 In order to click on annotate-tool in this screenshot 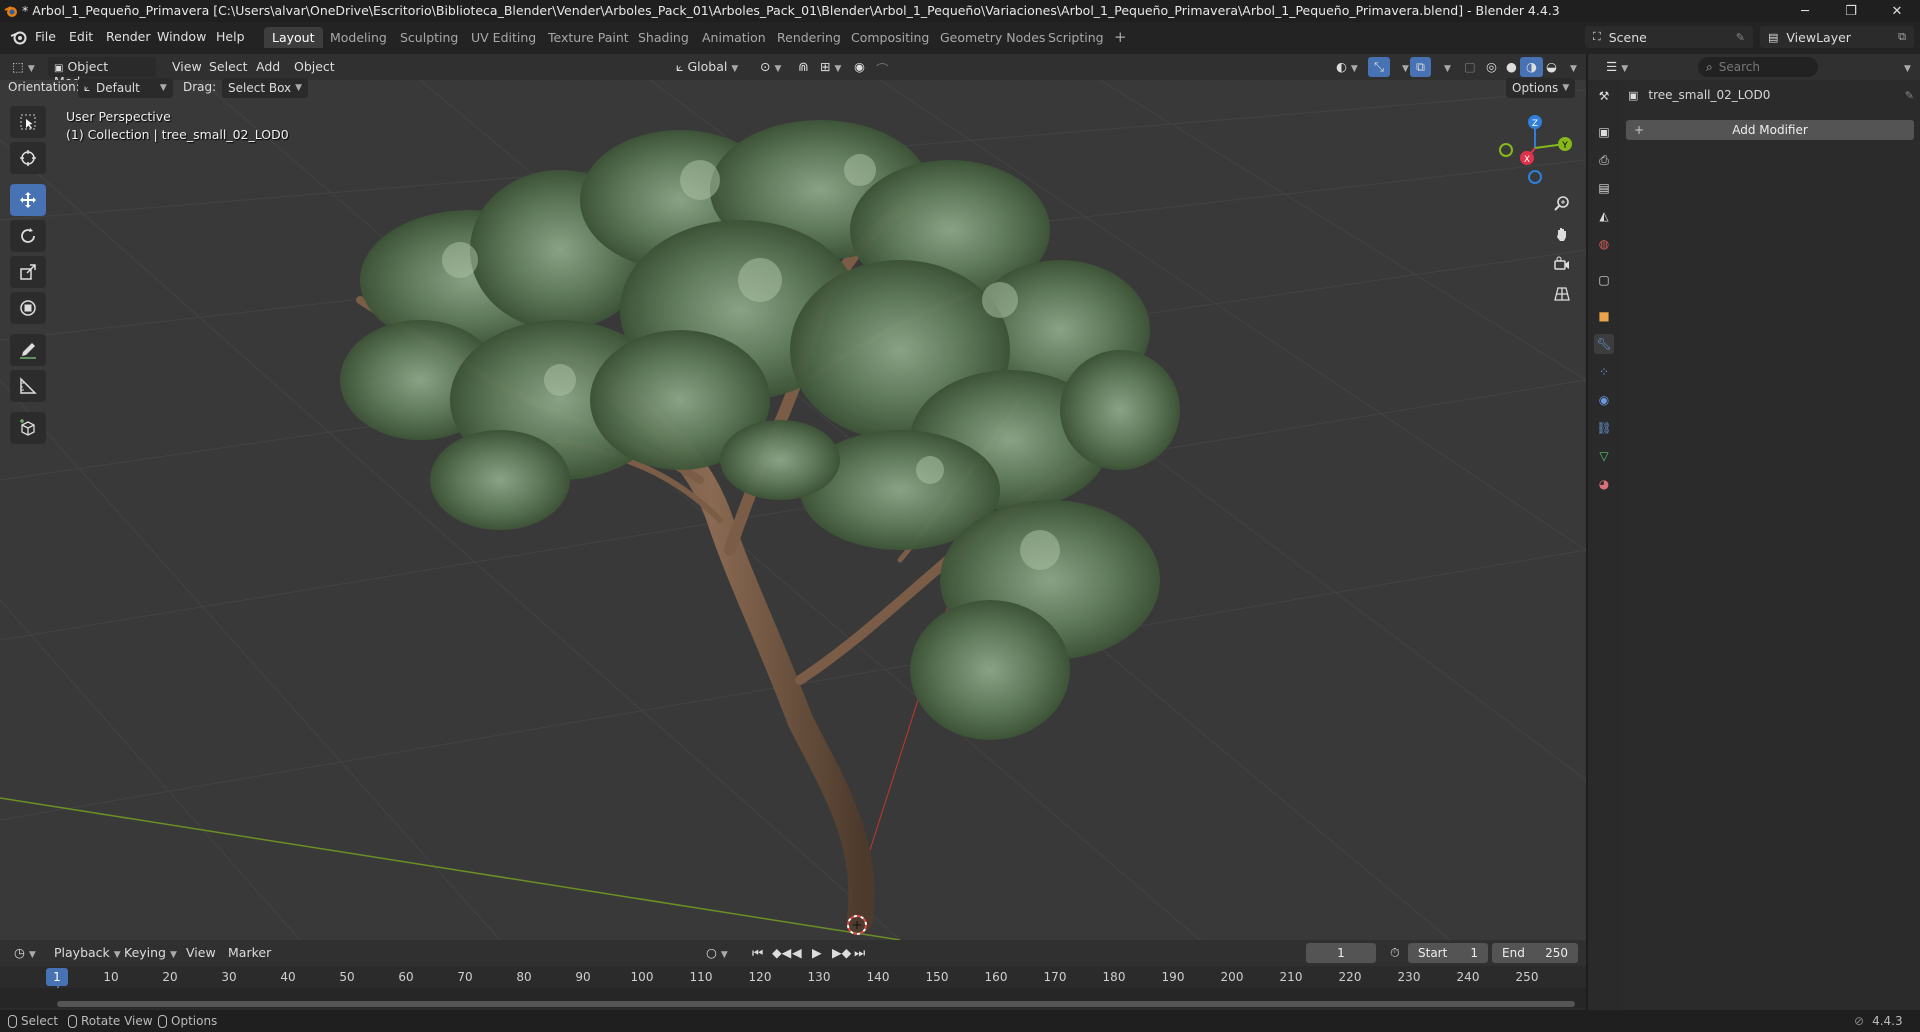, I will do `click(28, 350)`.